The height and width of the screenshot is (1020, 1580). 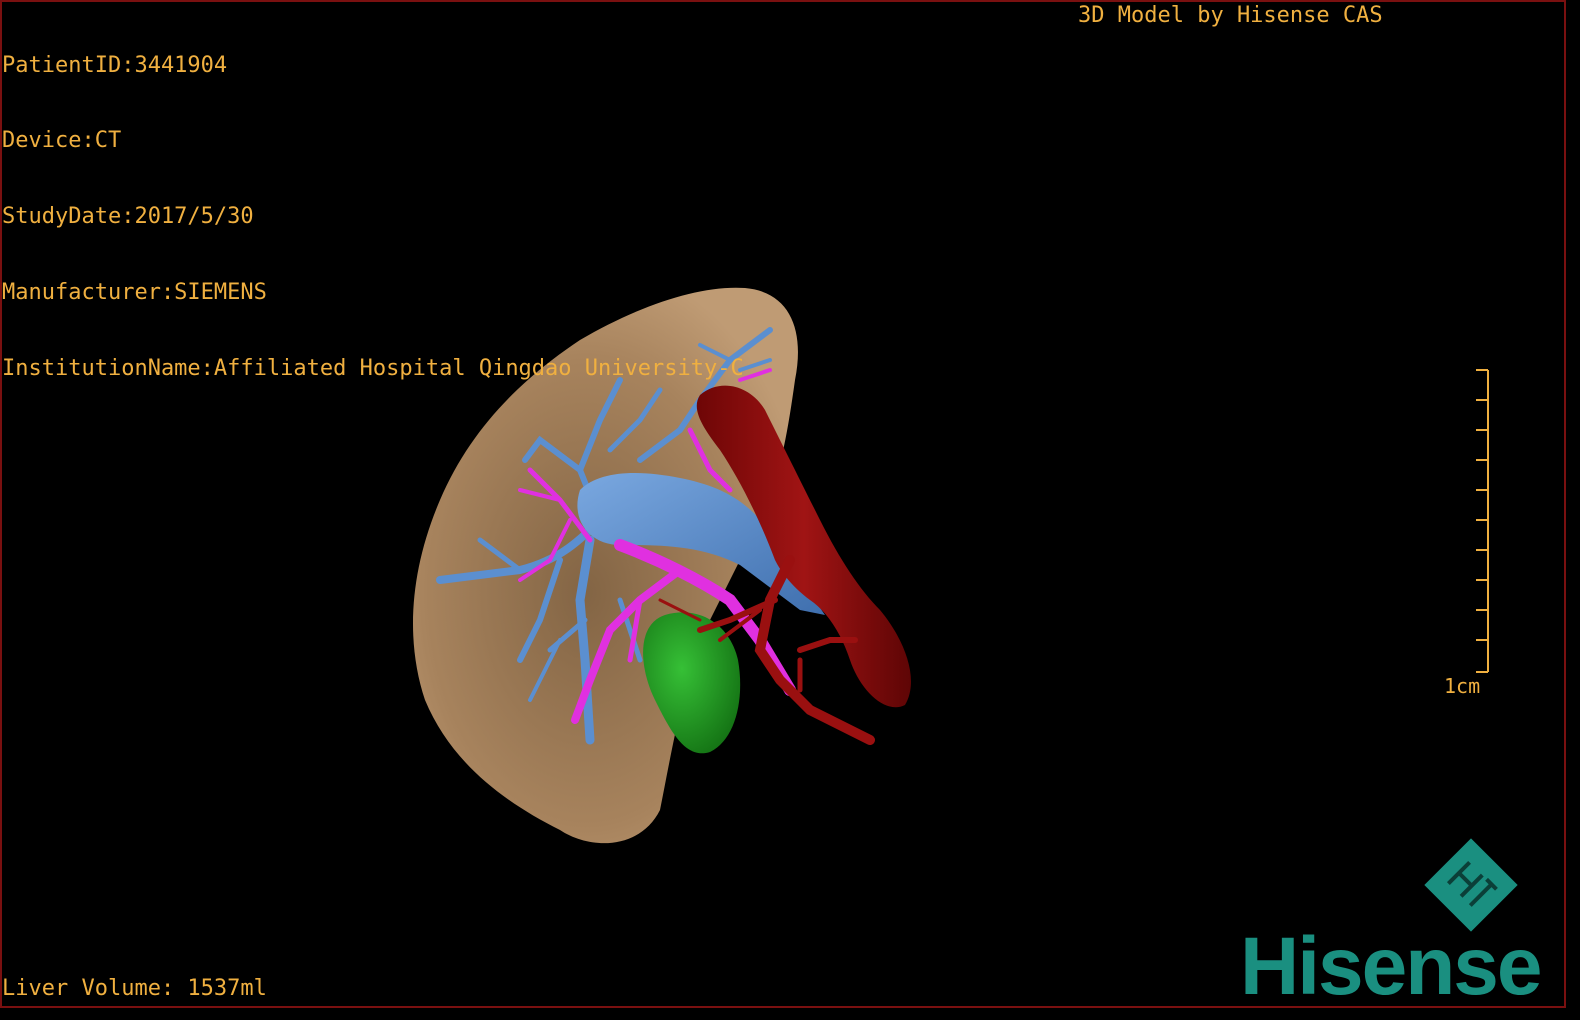 I want to click on scale-bar, so click(x=1482, y=521).